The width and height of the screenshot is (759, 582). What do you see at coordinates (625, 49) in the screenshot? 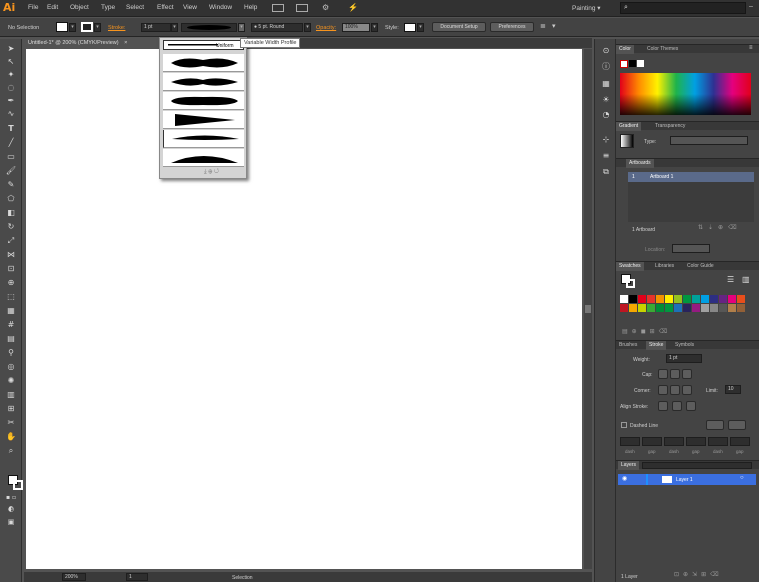
I see `tab-color: Color` at bounding box center [625, 49].